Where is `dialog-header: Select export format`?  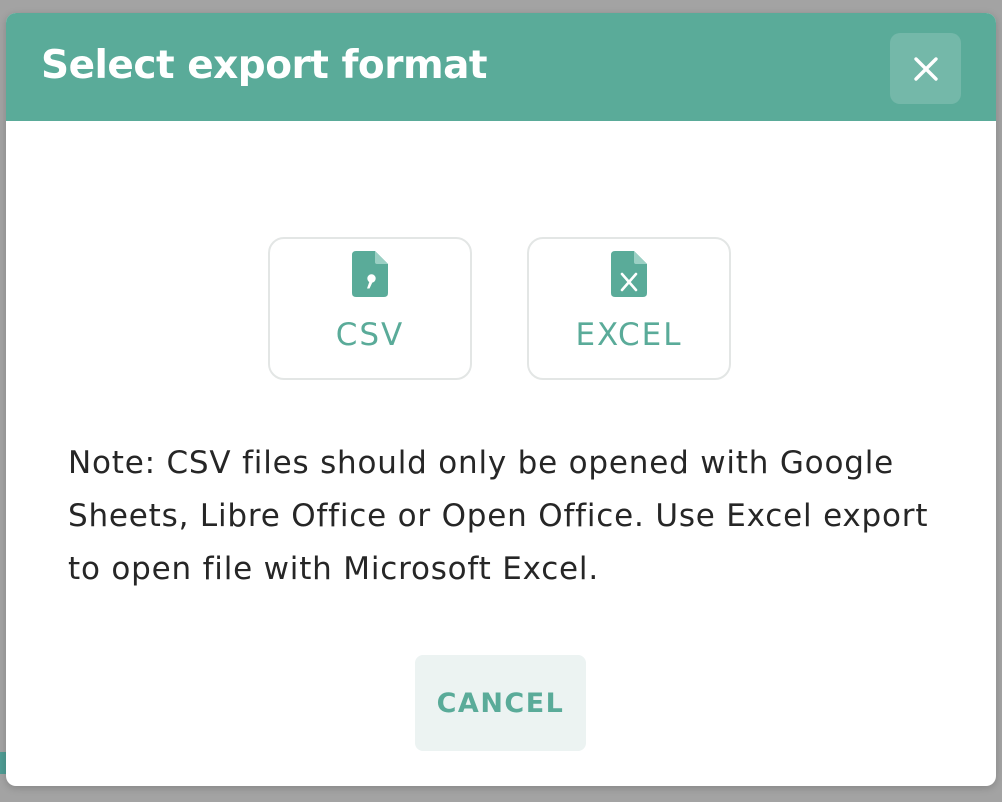
dialog-header: Select export format is located at coordinates (501, 67).